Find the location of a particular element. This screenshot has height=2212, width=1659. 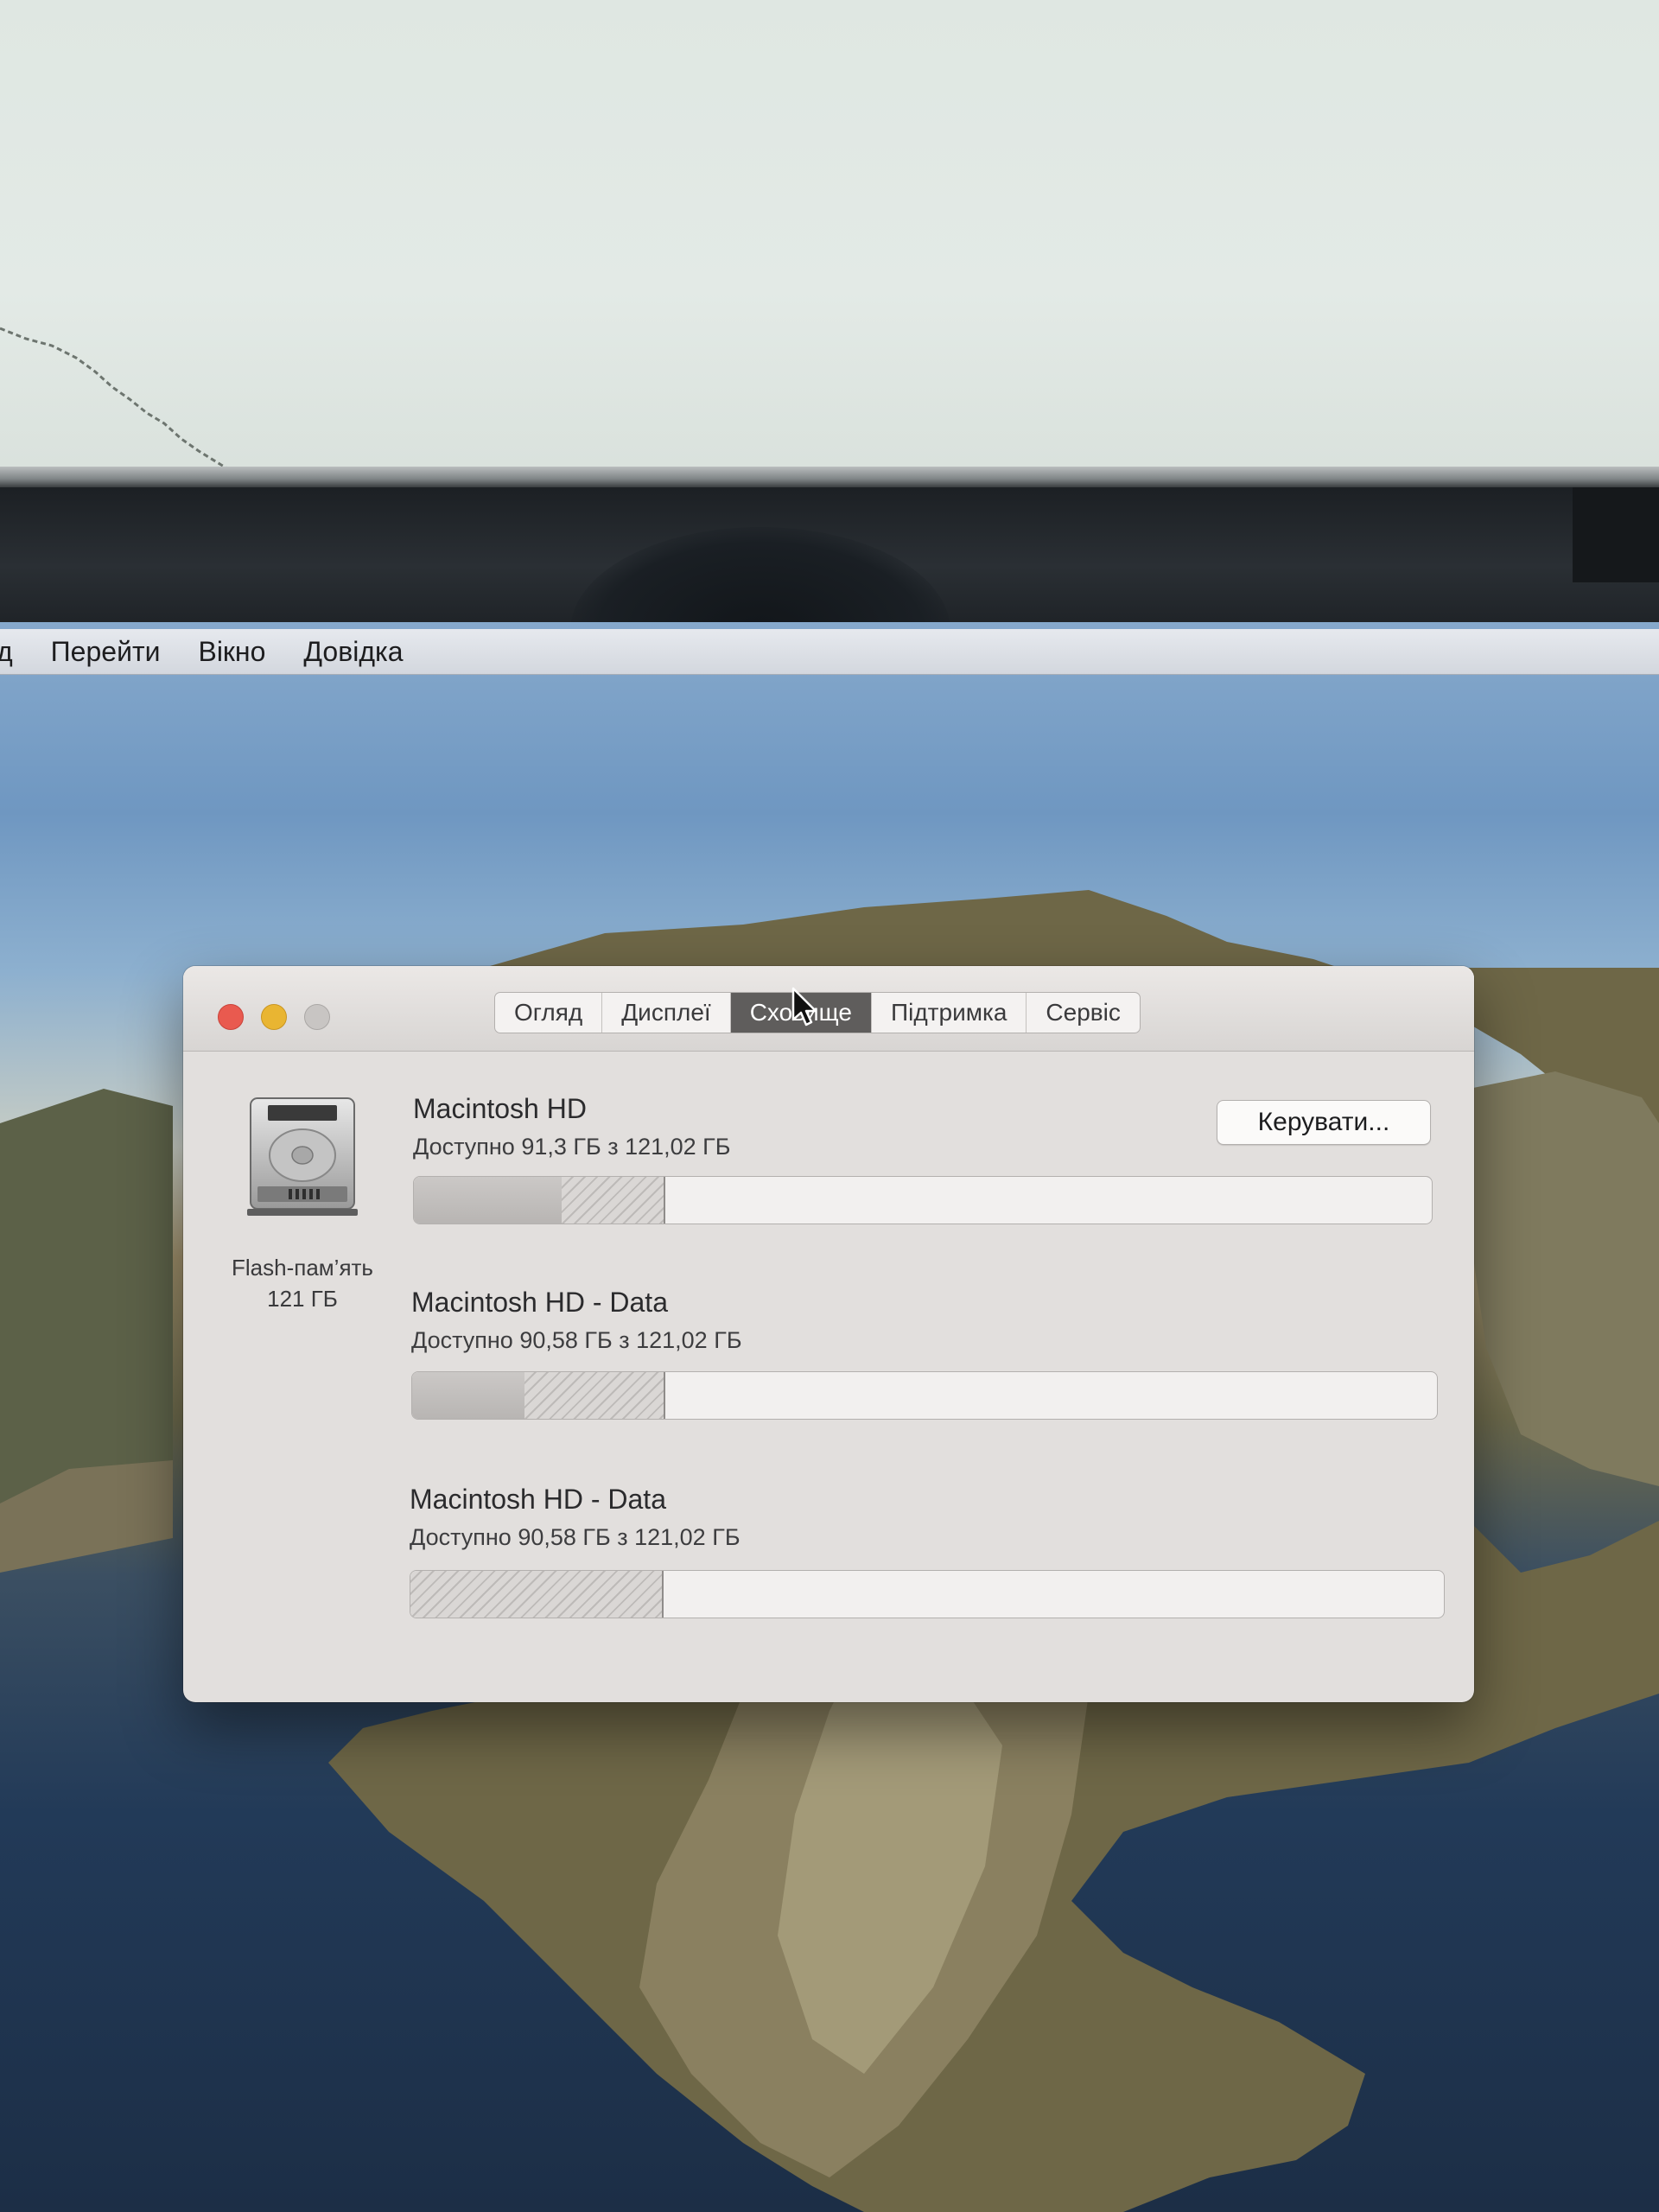

tab-displays: Дисплеї is located at coordinates (666, 1013).